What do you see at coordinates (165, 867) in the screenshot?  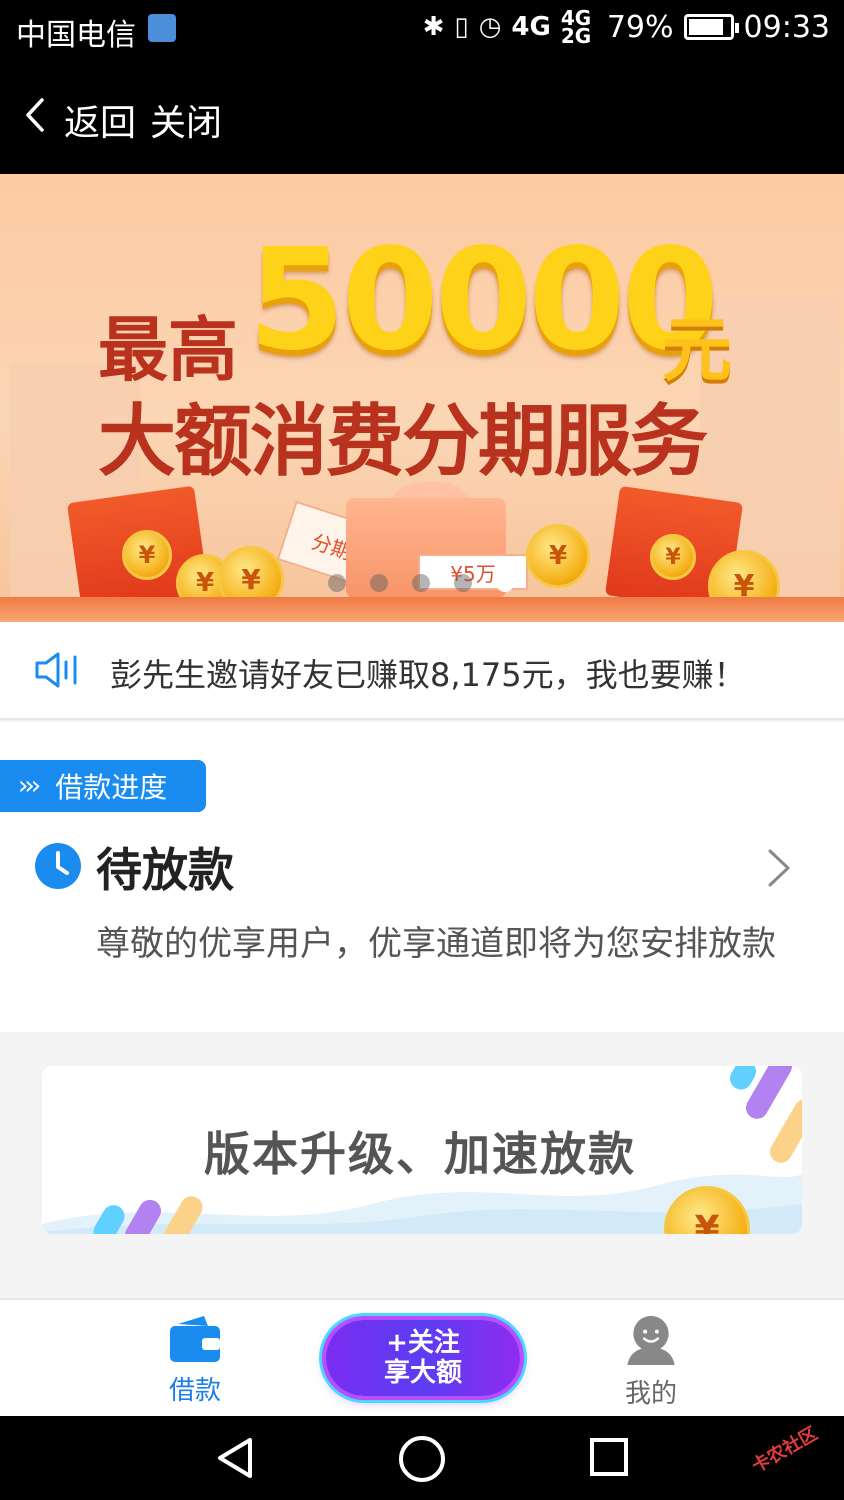 I see `loan-status-title: 待放款` at bounding box center [165, 867].